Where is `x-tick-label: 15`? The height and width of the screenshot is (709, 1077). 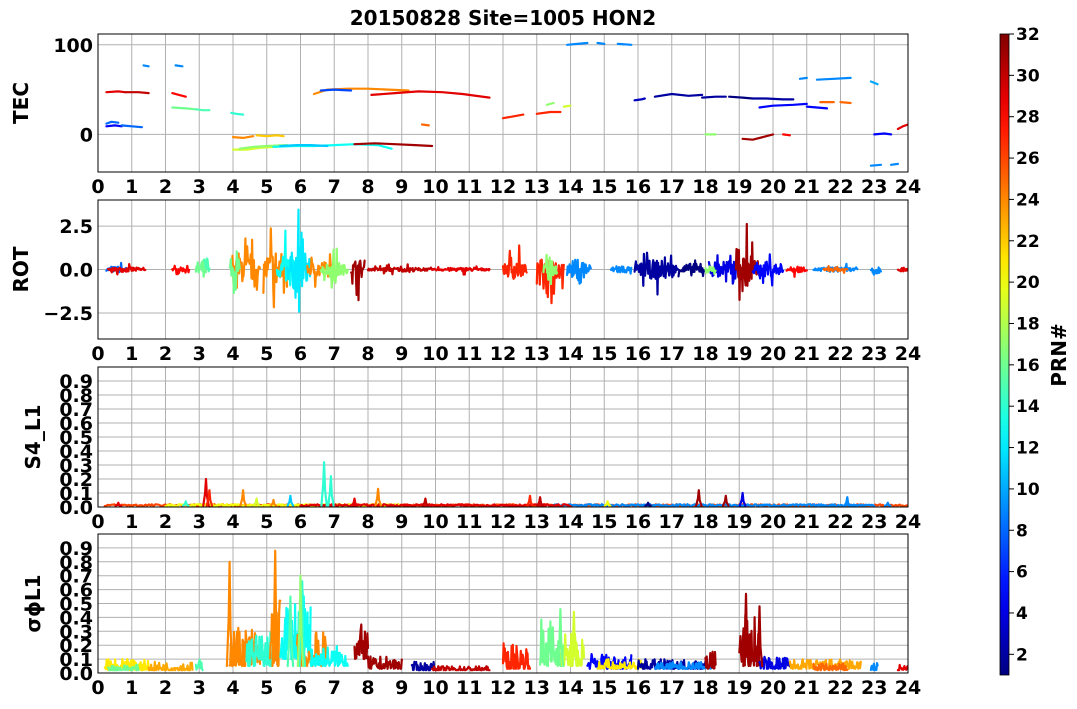
x-tick-label: 15 is located at coordinates (604, 187).